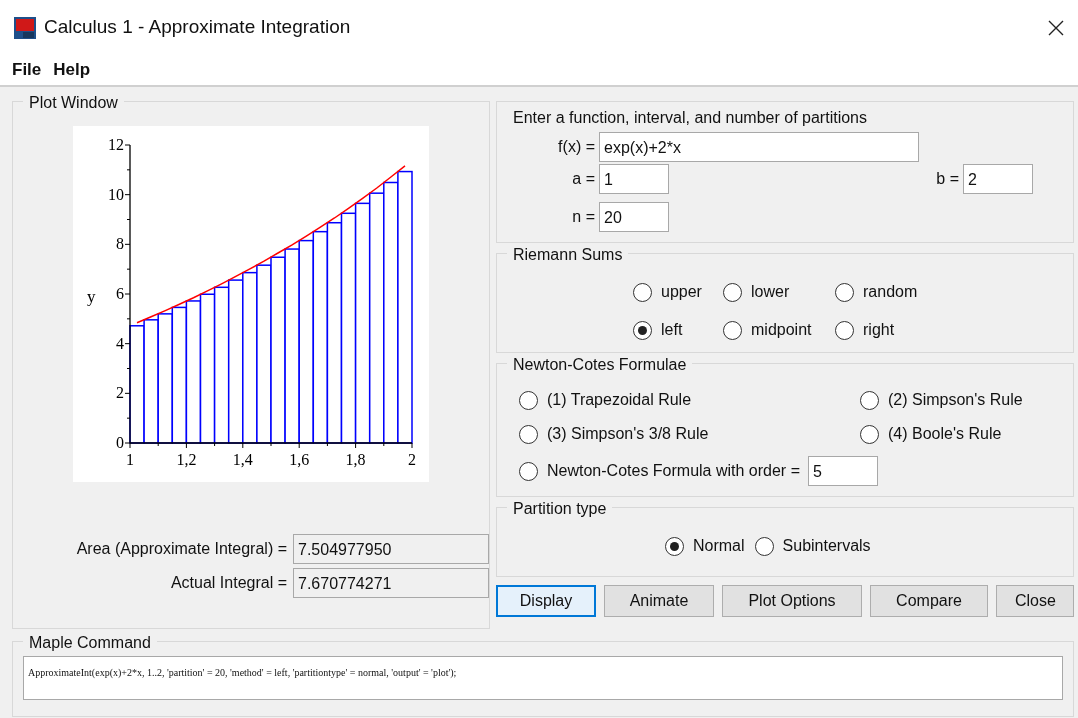  What do you see at coordinates (947, 179) in the screenshot?
I see `field-label: b =` at bounding box center [947, 179].